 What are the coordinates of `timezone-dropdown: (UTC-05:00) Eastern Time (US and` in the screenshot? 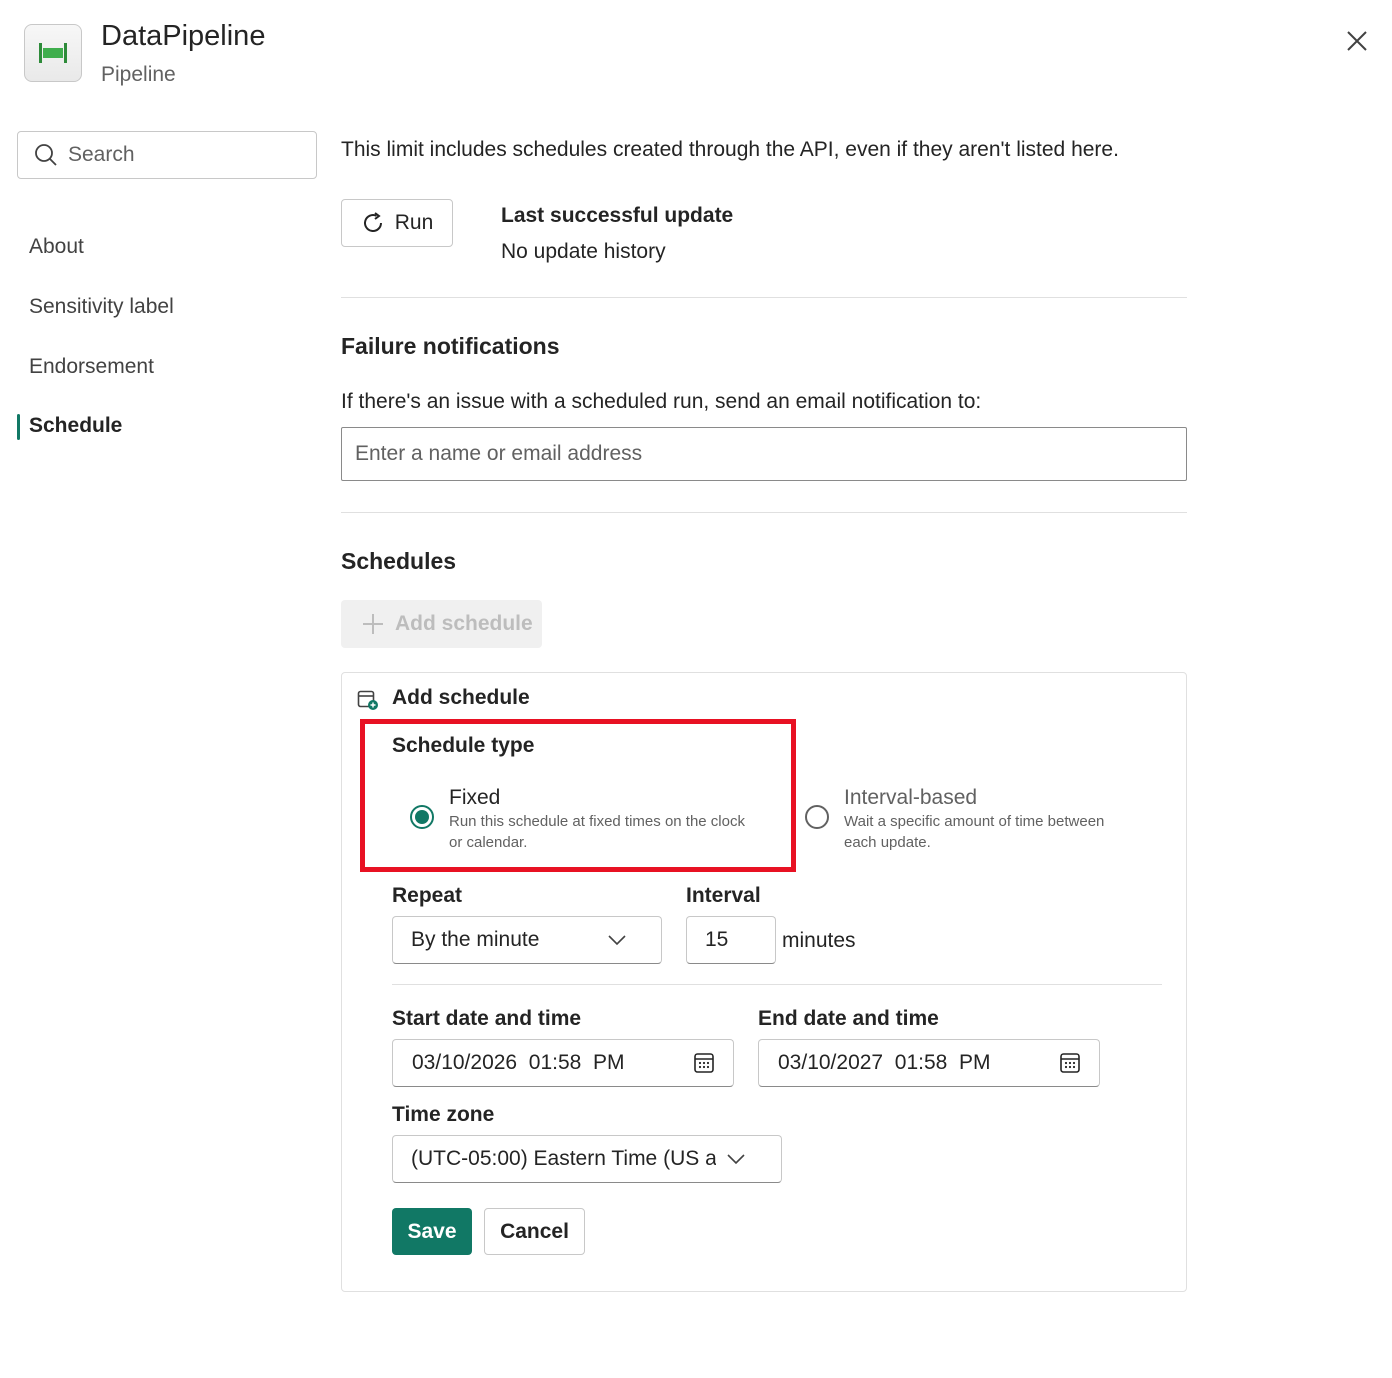 It's located at (587, 1159).